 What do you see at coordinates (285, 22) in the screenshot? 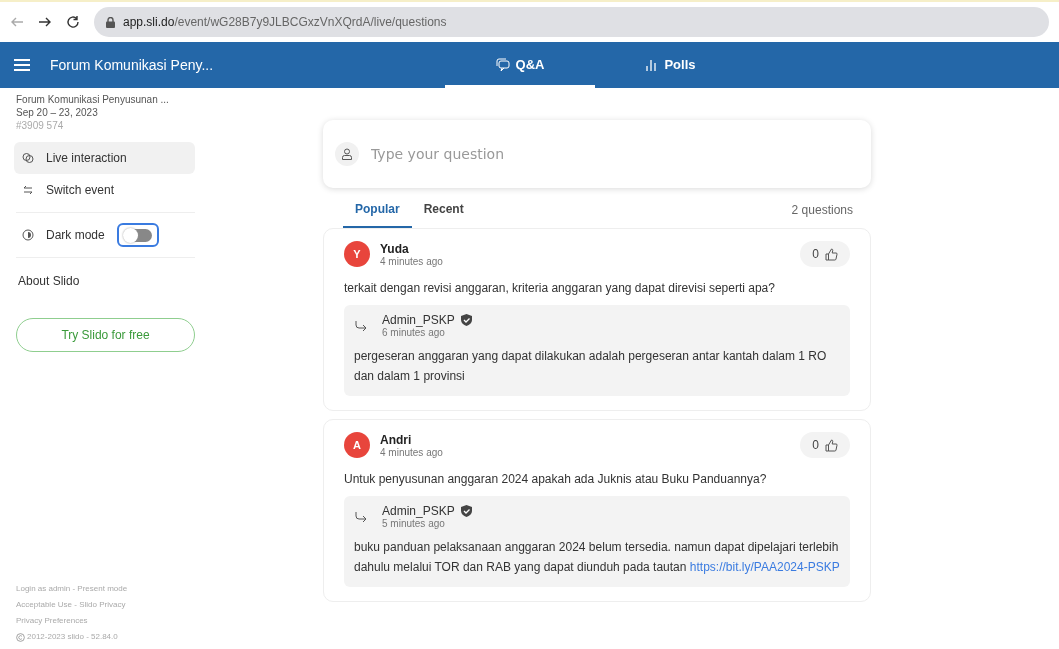
I see `url-text: app.sli.do/event/wG28B7y9JLBCGxzVnXQrdA/live/questions` at bounding box center [285, 22].